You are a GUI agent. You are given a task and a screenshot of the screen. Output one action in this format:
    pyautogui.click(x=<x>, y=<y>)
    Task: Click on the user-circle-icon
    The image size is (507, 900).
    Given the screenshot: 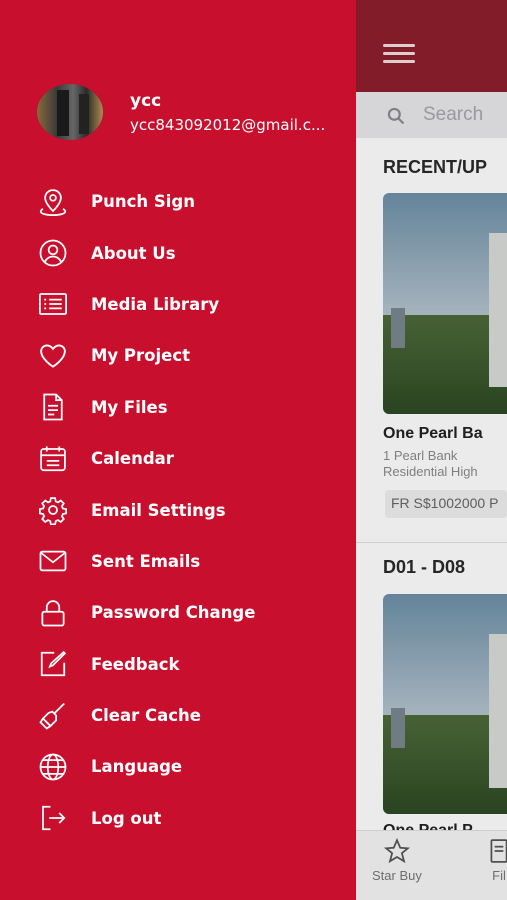 What is the action you would take?
    pyautogui.click(x=53, y=253)
    